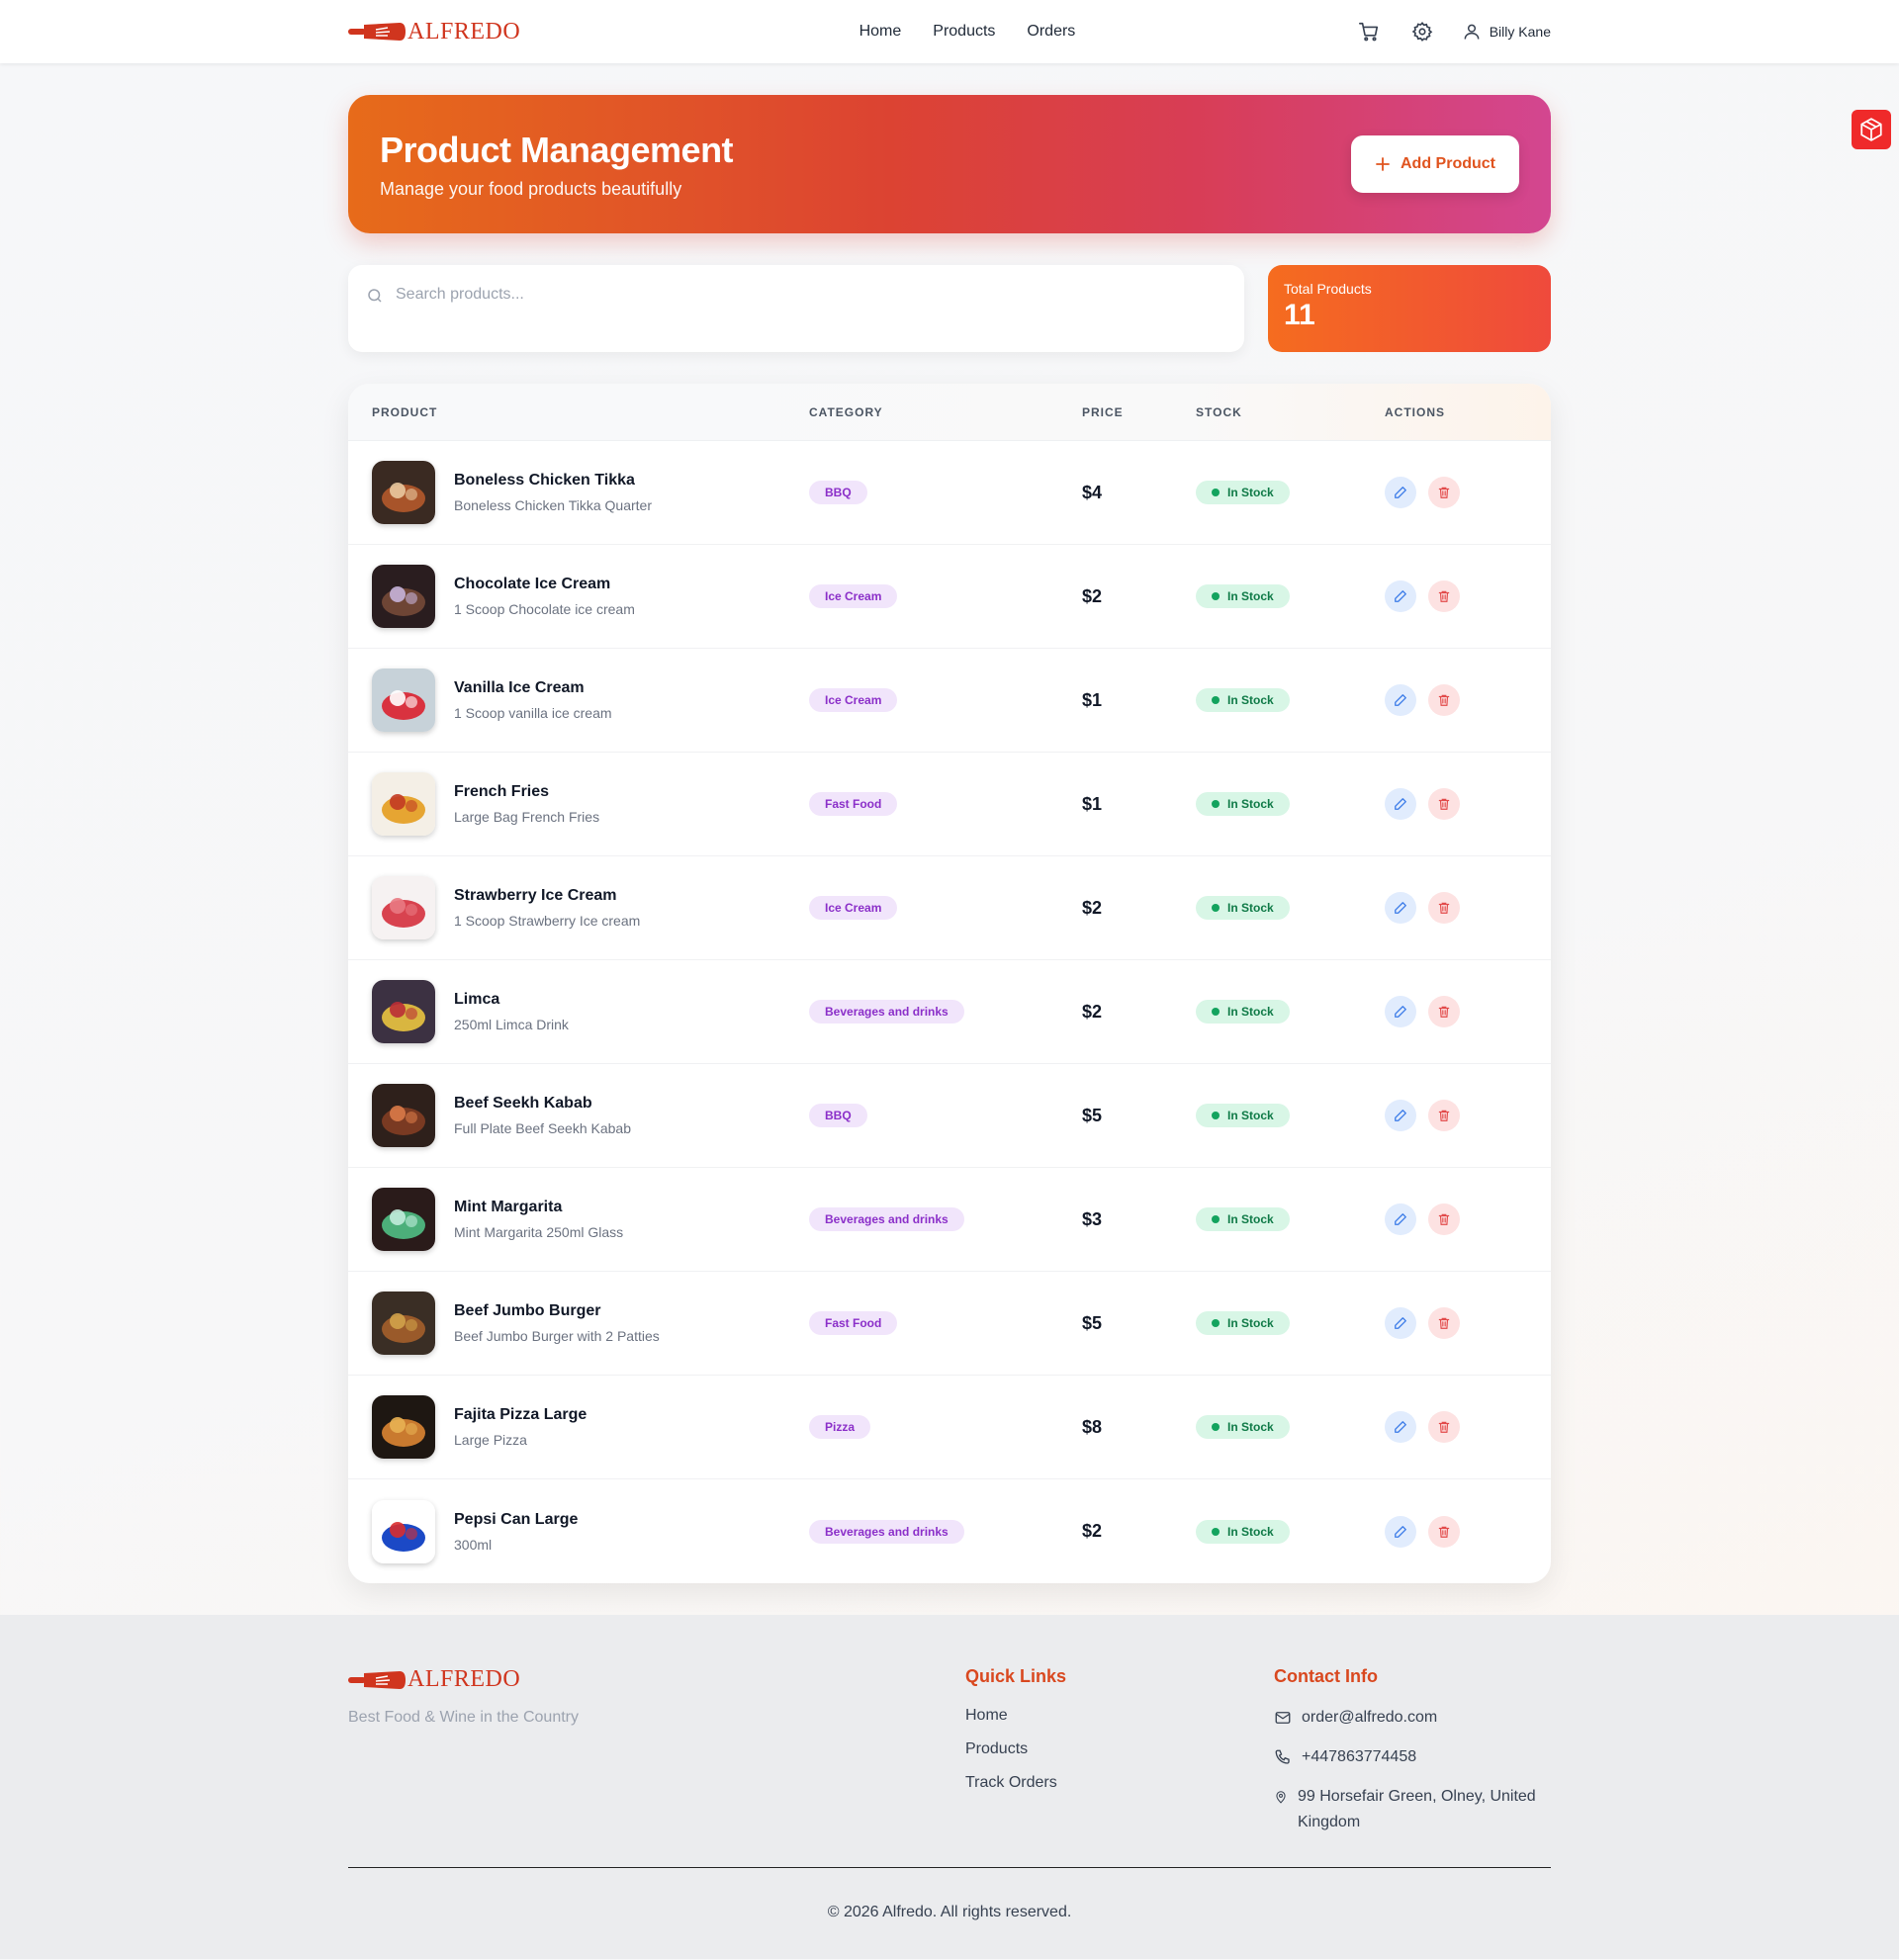 Image resolution: width=1899 pixels, height=1960 pixels. Describe the element at coordinates (880, 32) in the screenshot. I see `nav-home: Home` at that location.